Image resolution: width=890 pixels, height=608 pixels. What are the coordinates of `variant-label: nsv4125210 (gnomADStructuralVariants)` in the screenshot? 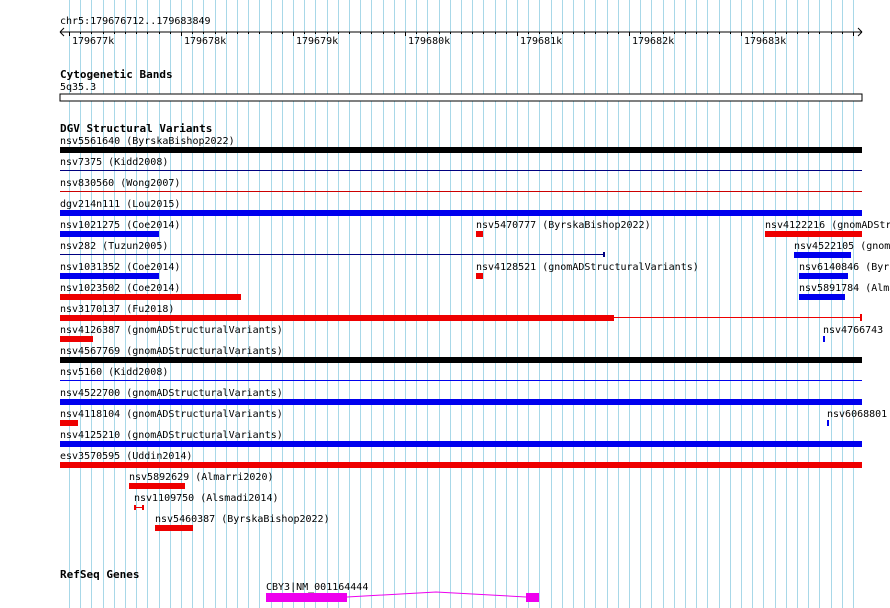 It's located at (171, 435).